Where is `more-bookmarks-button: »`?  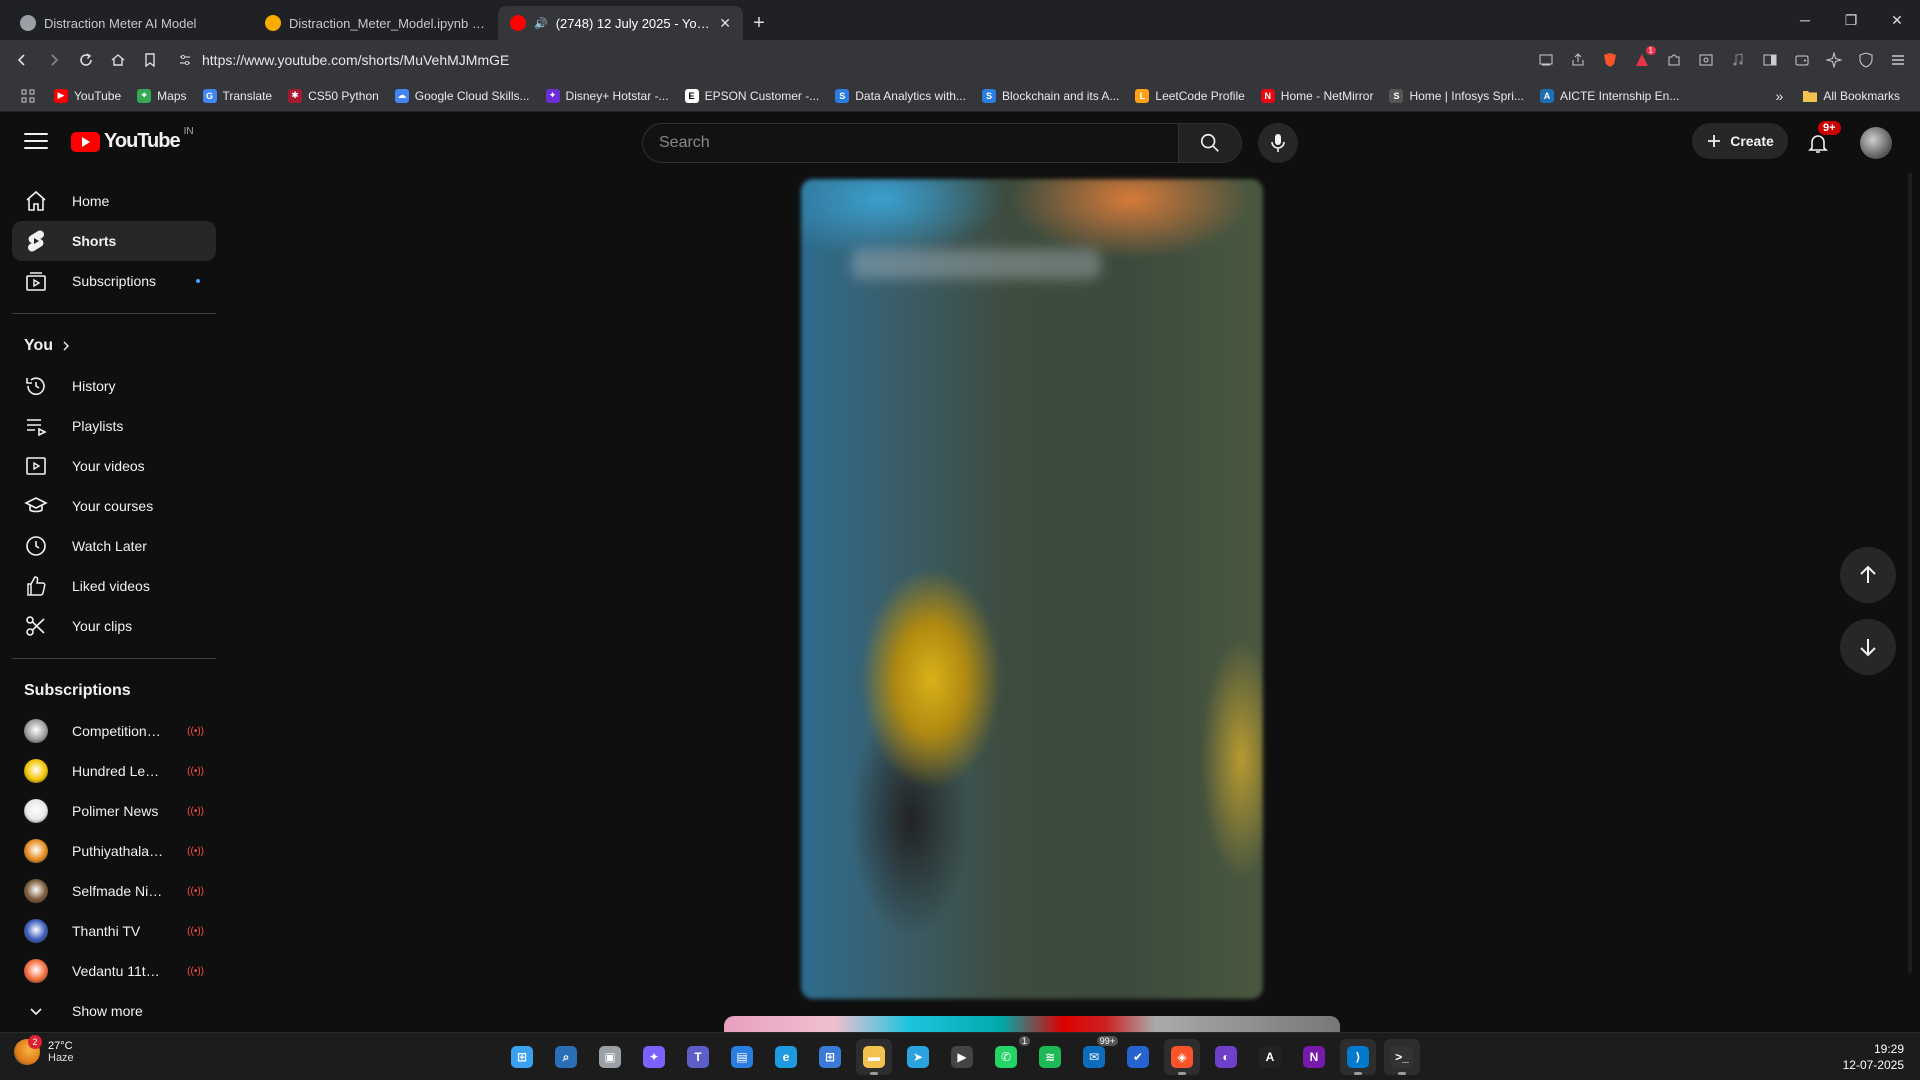 more-bookmarks-button: » is located at coordinates (1780, 96).